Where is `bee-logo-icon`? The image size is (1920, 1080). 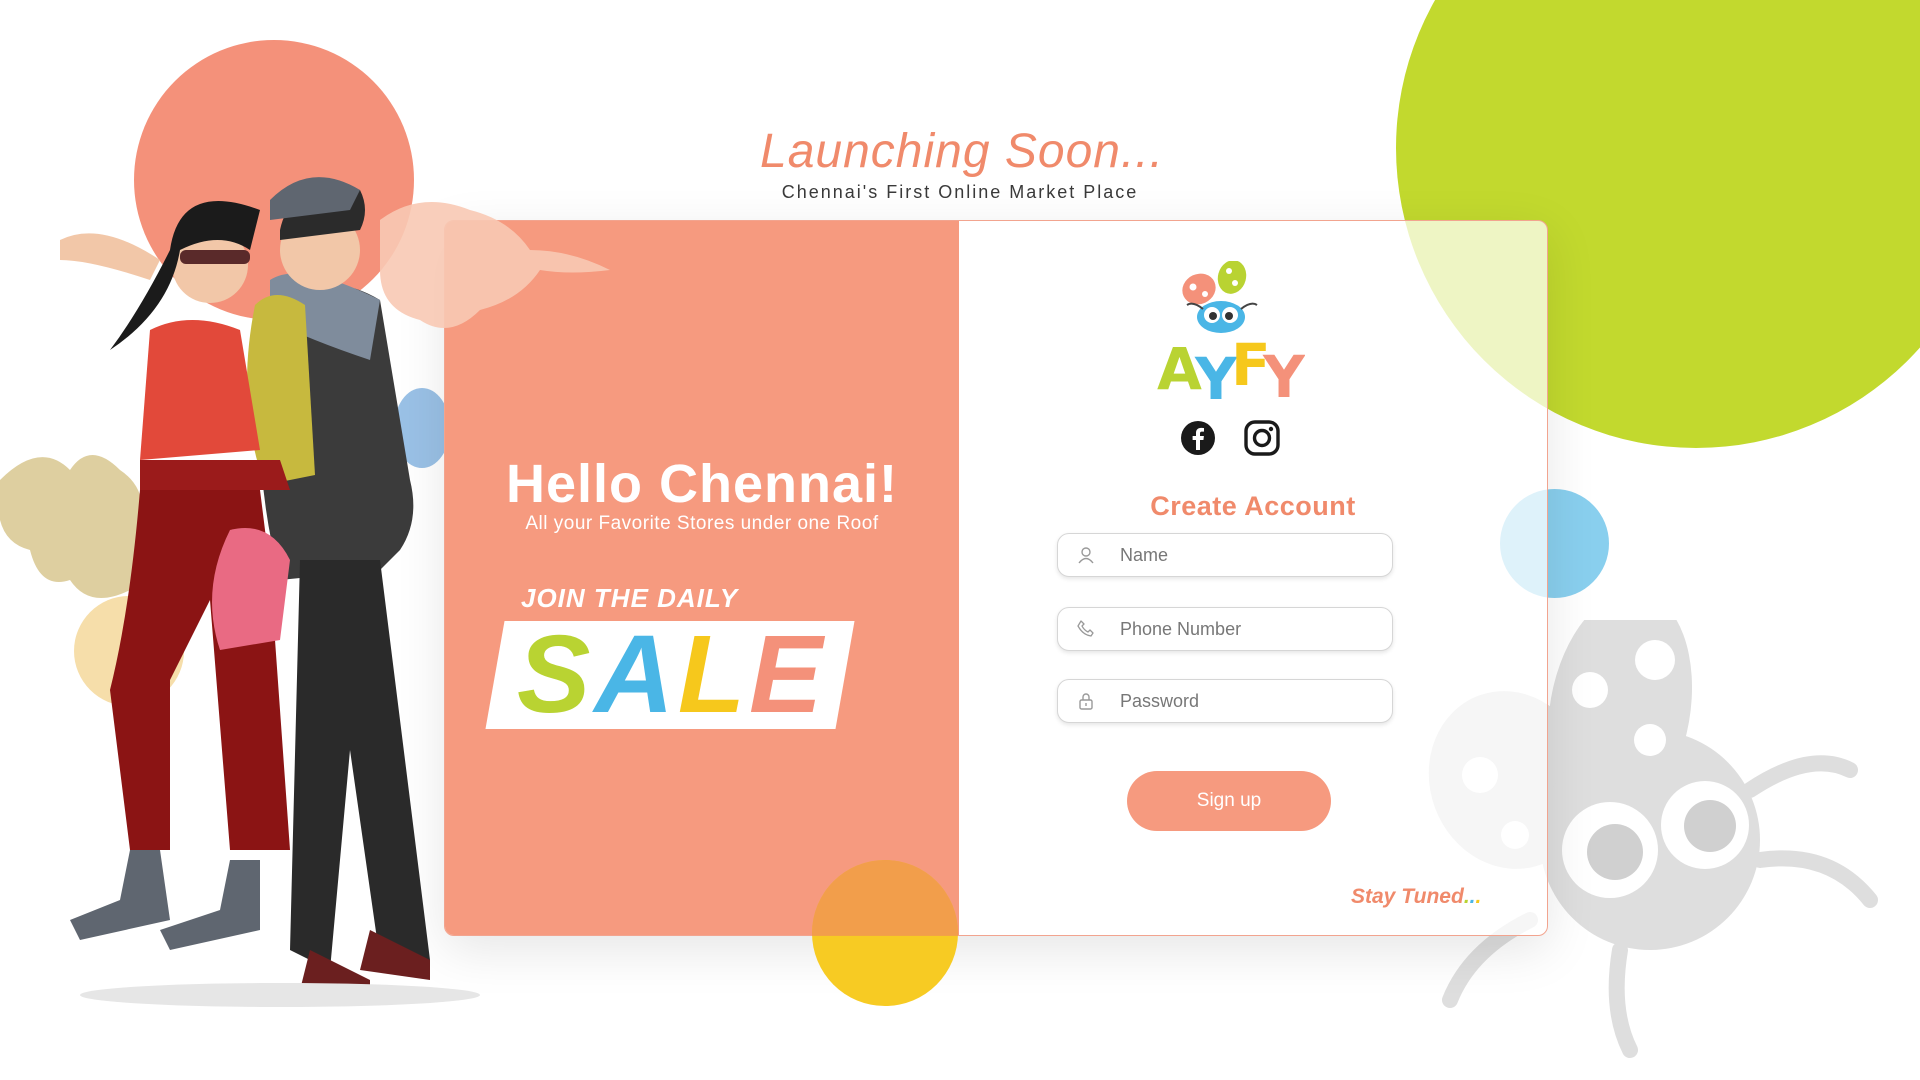
bee-logo-icon is located at coordinates (1220, 297).